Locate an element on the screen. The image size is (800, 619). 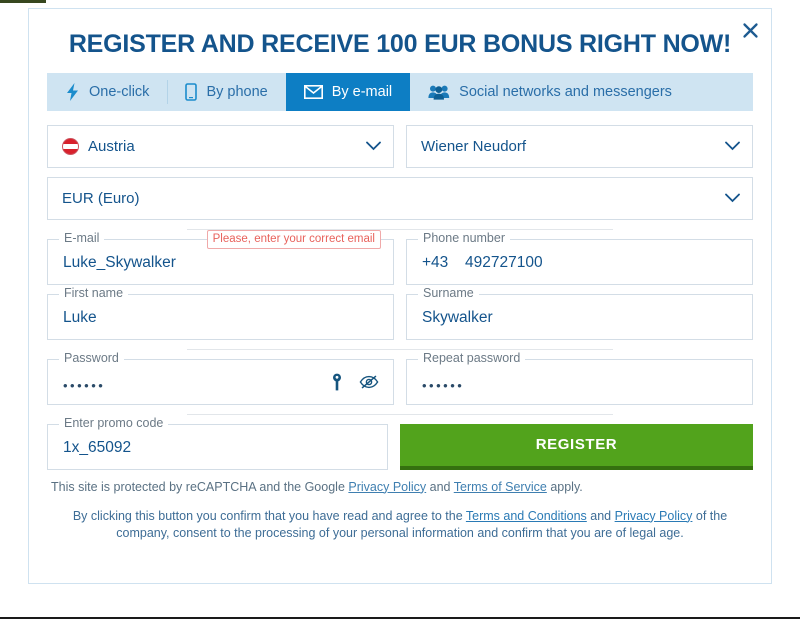
tab-by-phone-label: By phone is located at coordinates (237, 91).